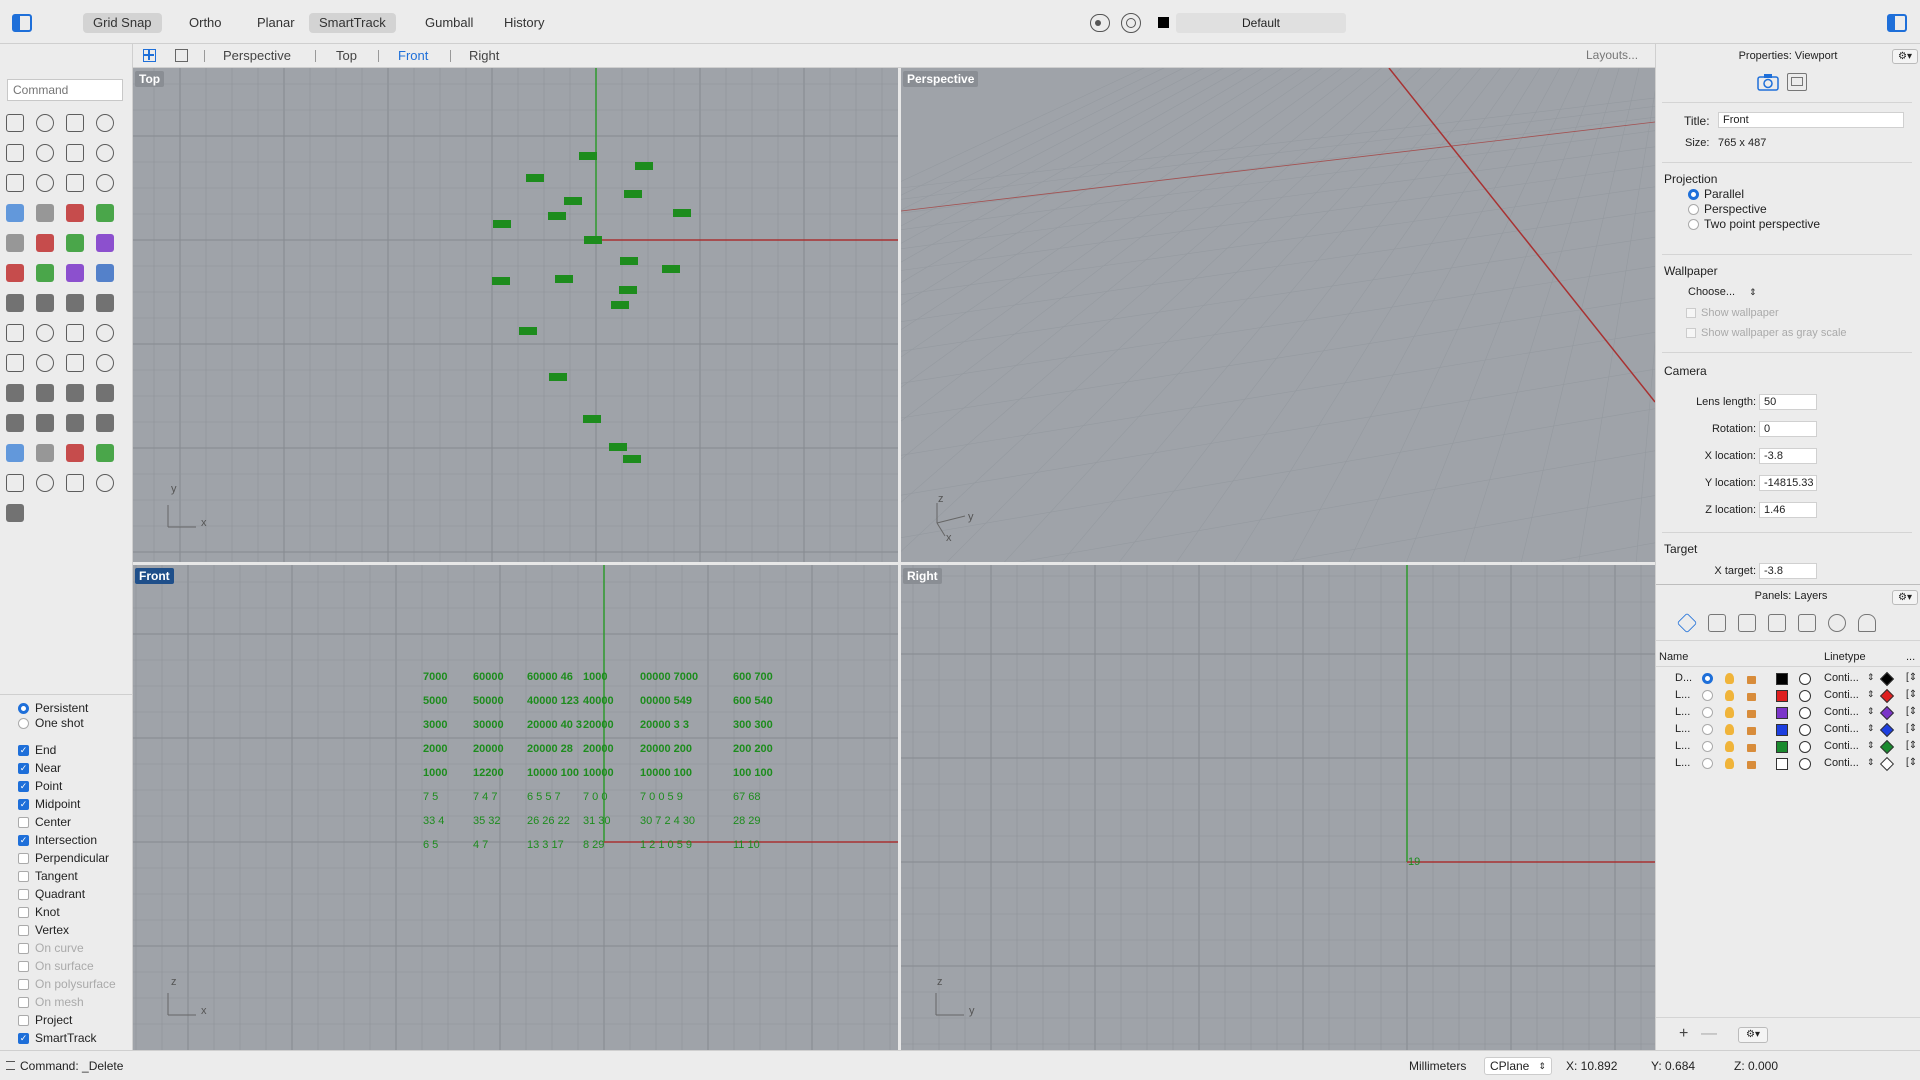  Describe the element at coordinates (1788, 402) in the screenshot. I see `camera-field-input: 50` at that location.